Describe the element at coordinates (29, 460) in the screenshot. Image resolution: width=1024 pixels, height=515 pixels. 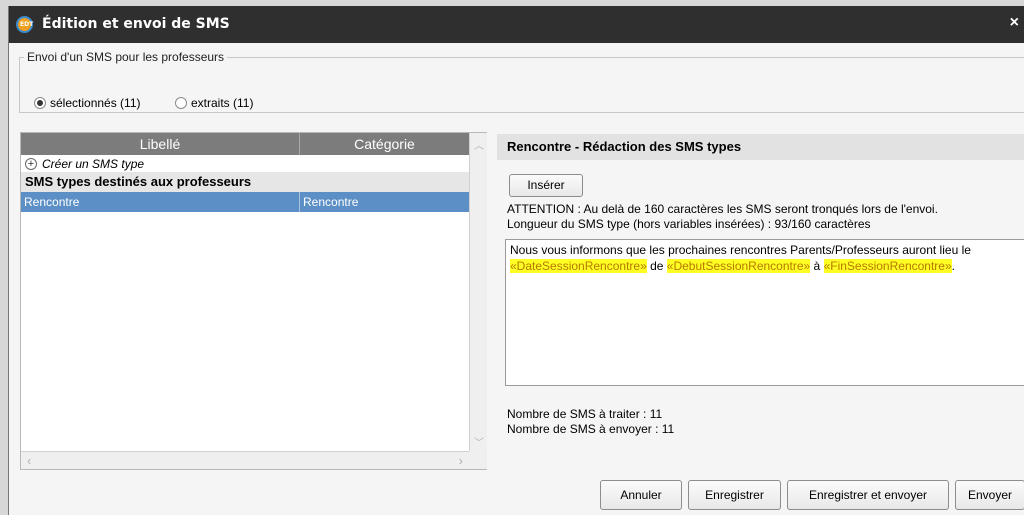
I see `scroll-left-icon: ‹` at that location.